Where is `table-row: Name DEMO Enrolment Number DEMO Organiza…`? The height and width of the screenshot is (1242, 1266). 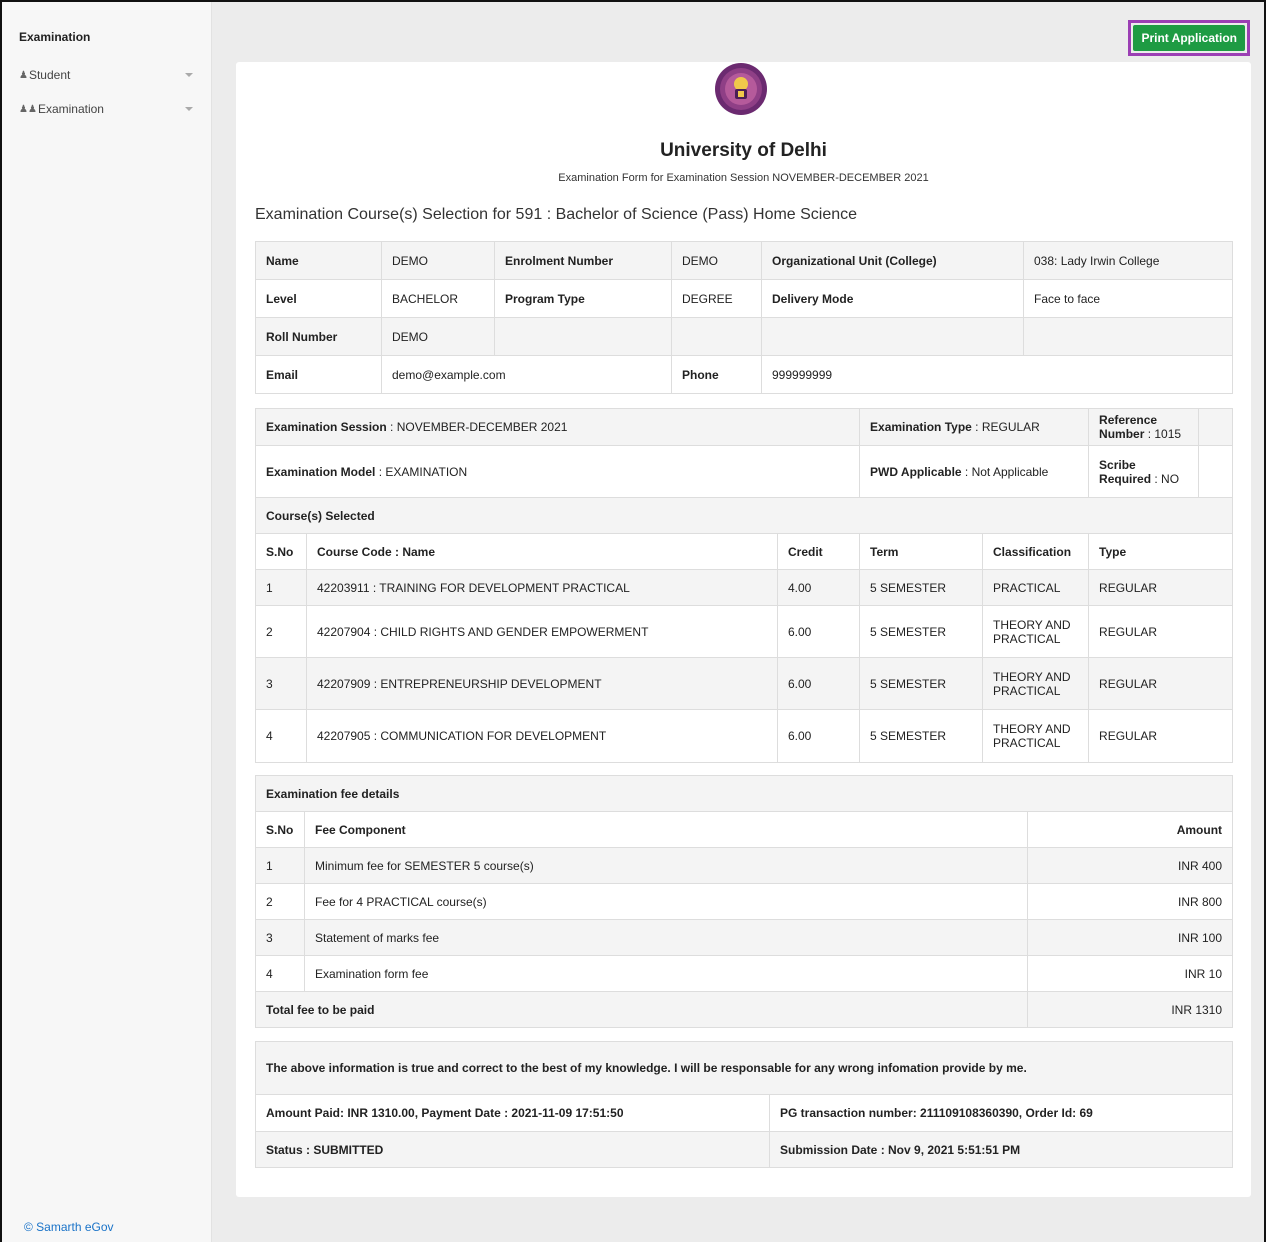
table-row: Name DEMO Enrolment Number DEMO Organiza… is located at coordinates (744, 260).